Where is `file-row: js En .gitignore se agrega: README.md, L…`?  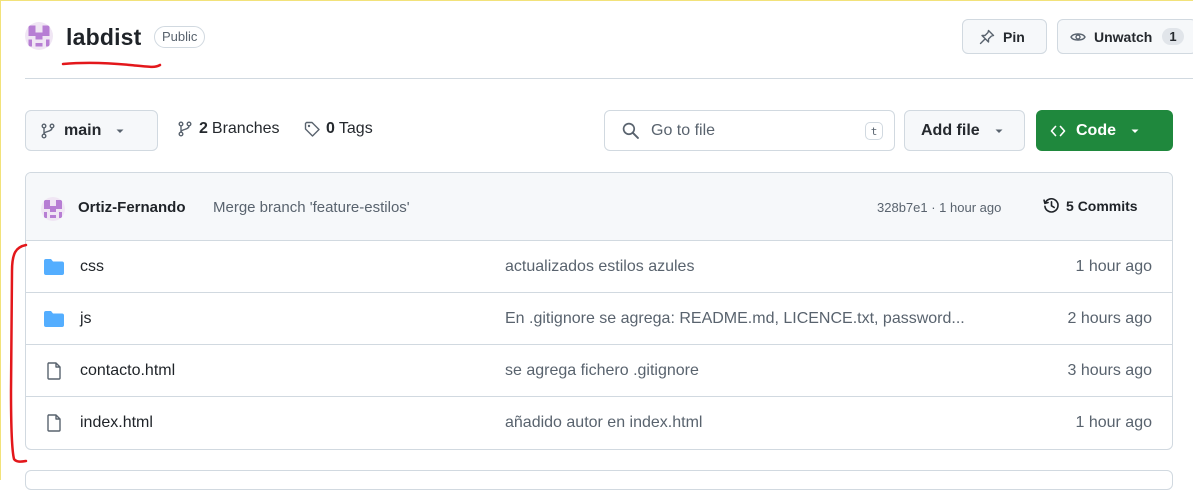
file-row: js En .gitignore se agrega: README.md, L… is located at coordinates (599, 319).